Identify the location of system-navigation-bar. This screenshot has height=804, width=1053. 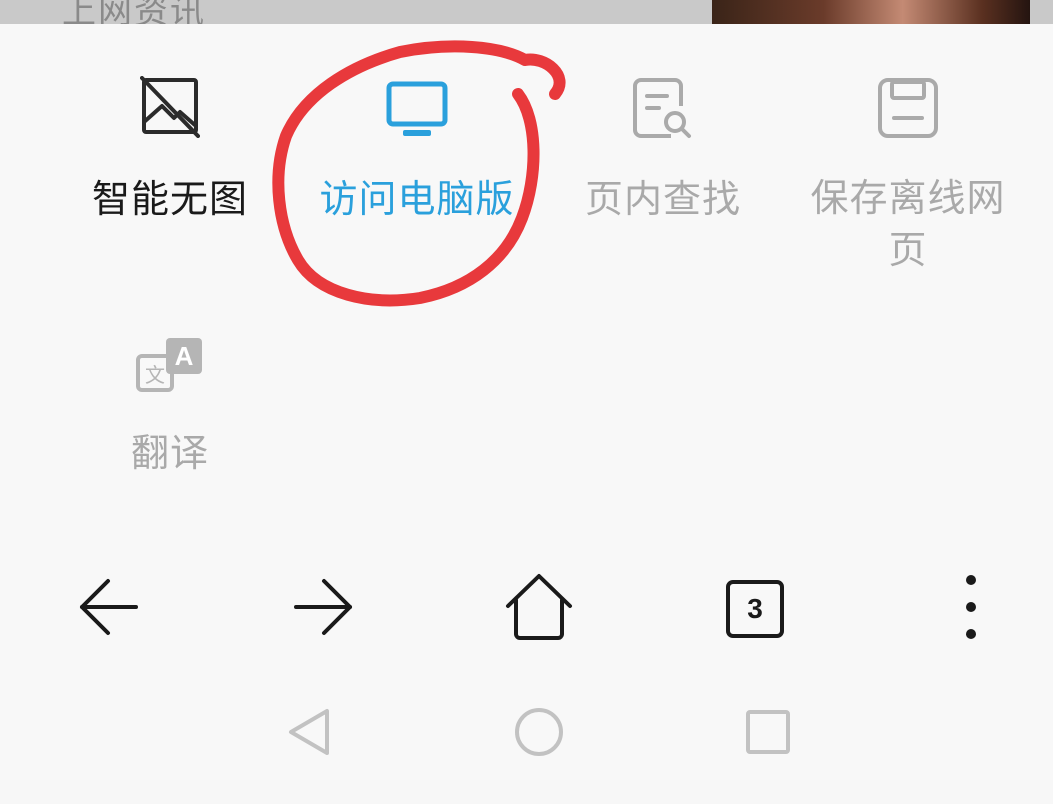
(526, 744).